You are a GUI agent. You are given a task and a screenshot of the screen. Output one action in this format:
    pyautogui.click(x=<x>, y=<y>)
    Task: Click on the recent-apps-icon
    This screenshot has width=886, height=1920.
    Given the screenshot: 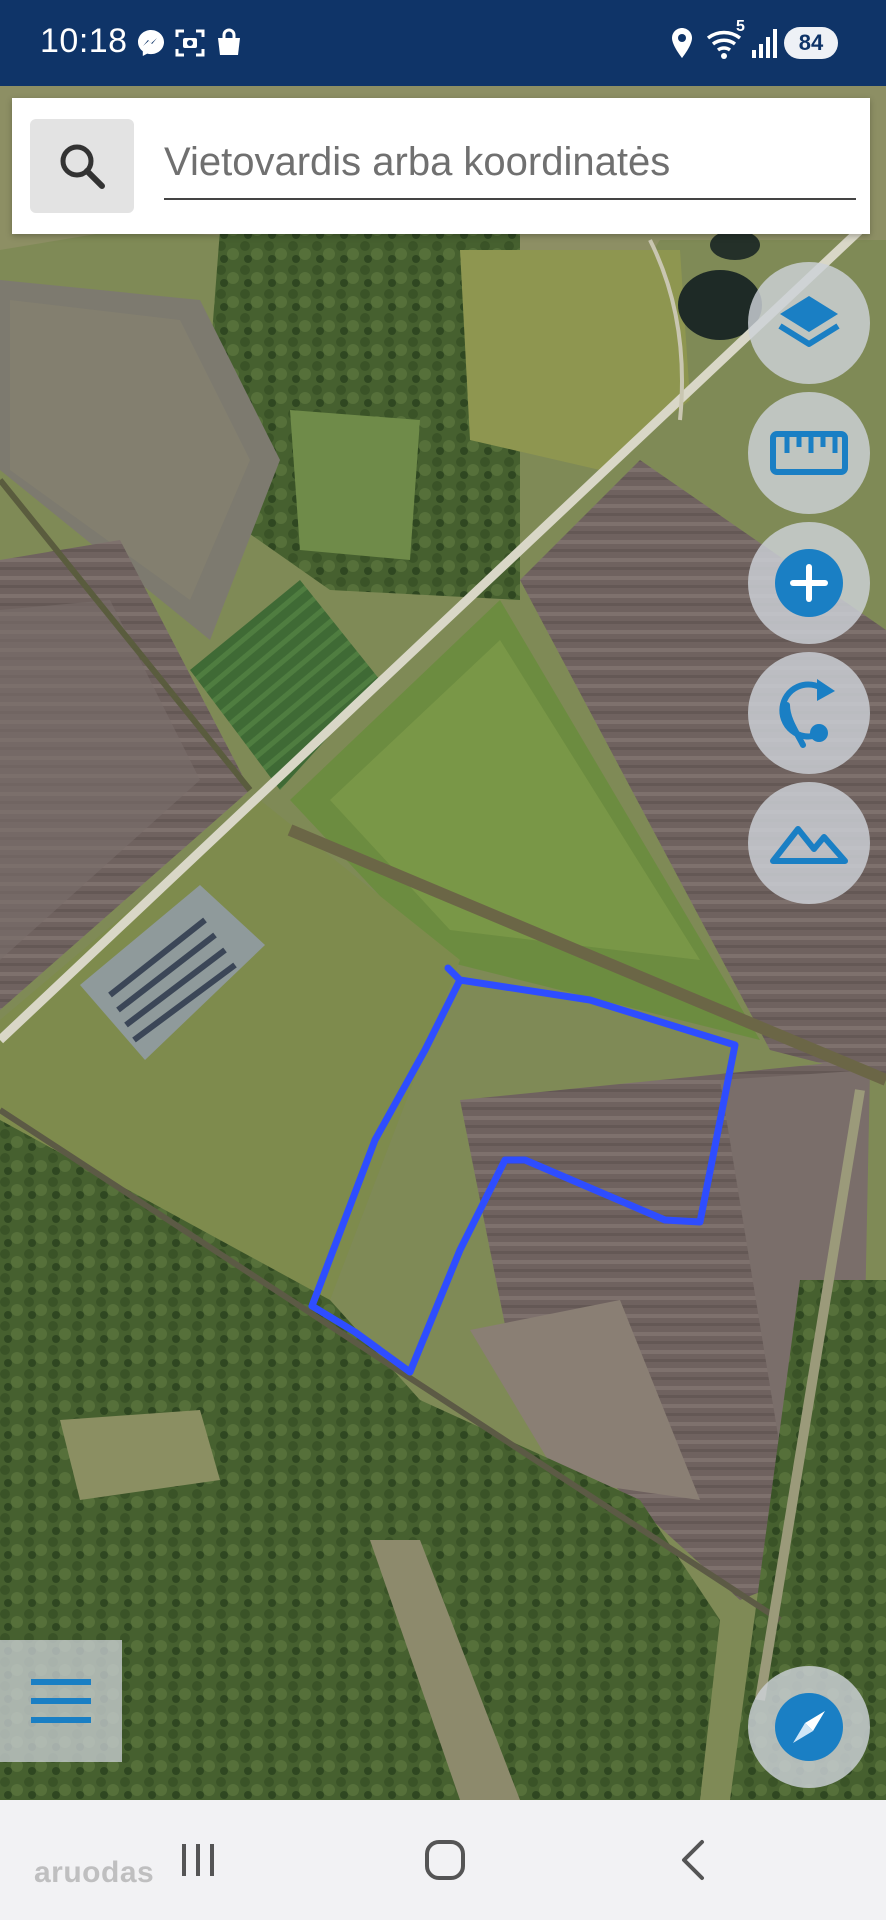 What is the action you would take?
    pyautogui.click(x=198, y=1860)
    